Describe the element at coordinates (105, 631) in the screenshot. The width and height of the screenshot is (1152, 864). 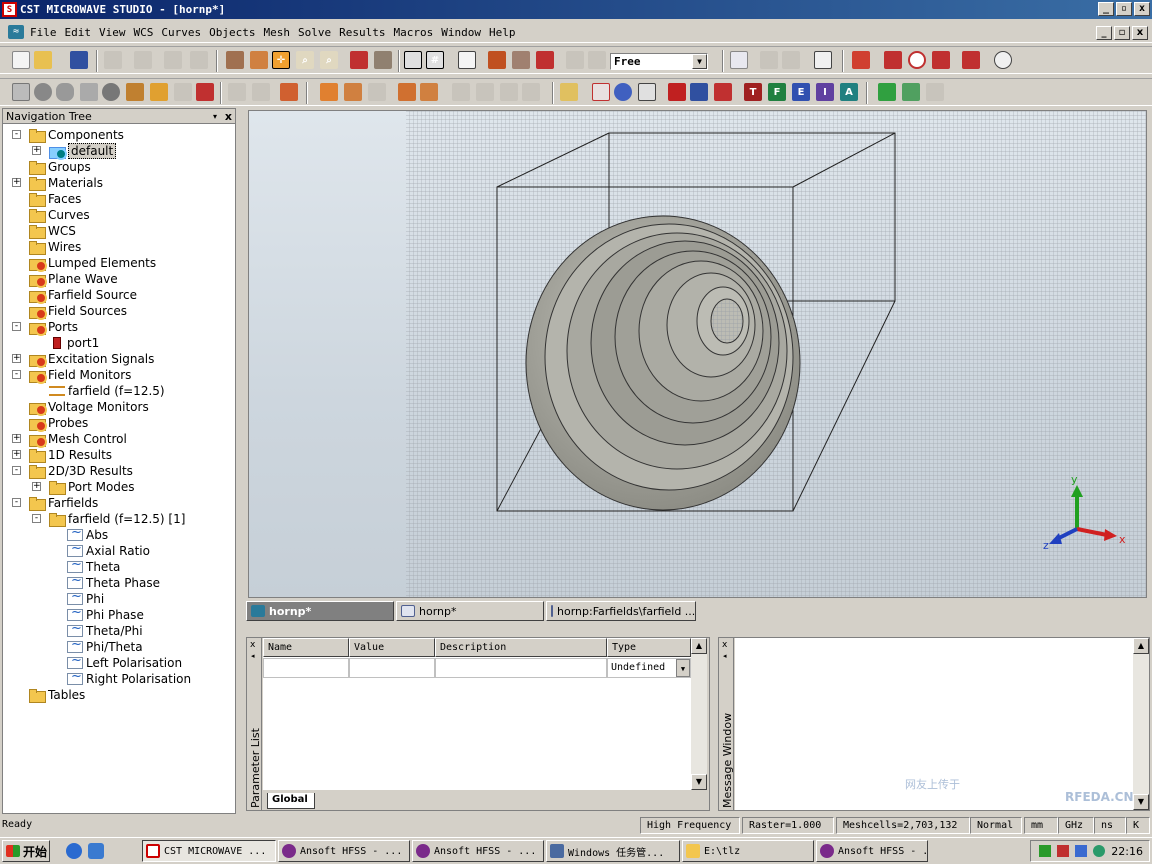
I see `tree-item: Theta/Phi` at that location.